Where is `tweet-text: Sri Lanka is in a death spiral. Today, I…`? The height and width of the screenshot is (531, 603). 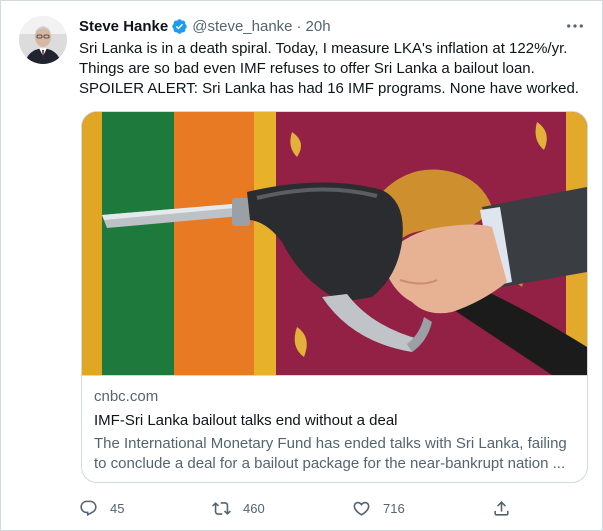 tweet-text: Sri Lanka is in a death spiral. Today, I… is located at coordinates (334, 69).